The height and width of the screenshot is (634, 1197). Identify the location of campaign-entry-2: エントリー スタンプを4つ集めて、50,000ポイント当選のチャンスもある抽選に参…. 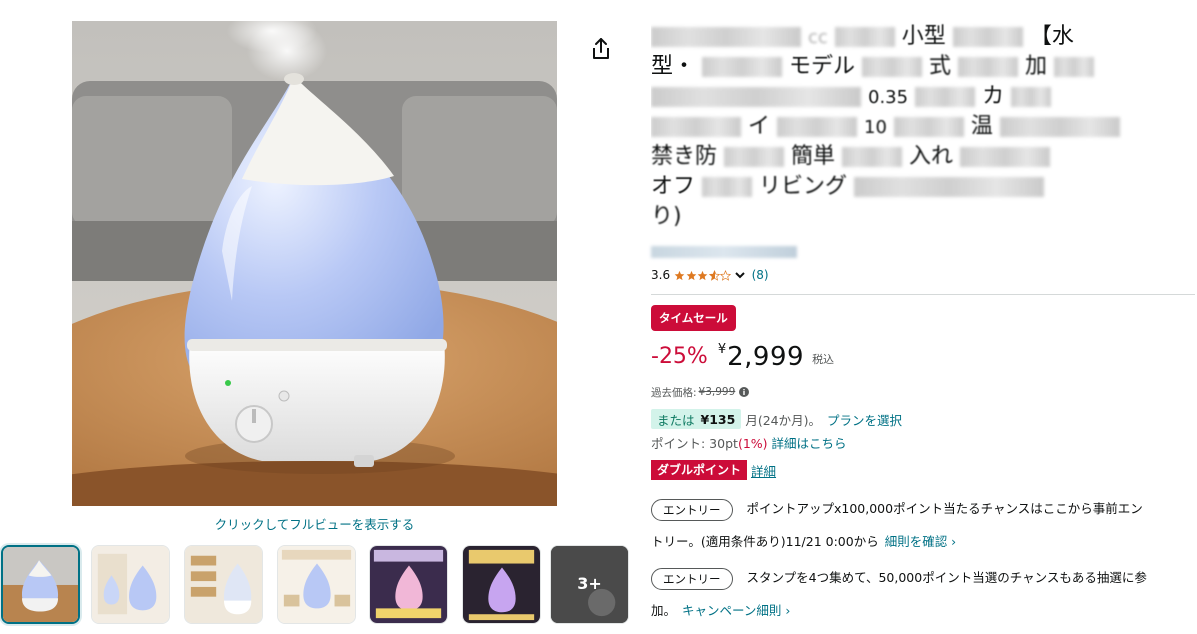
(923, 594).